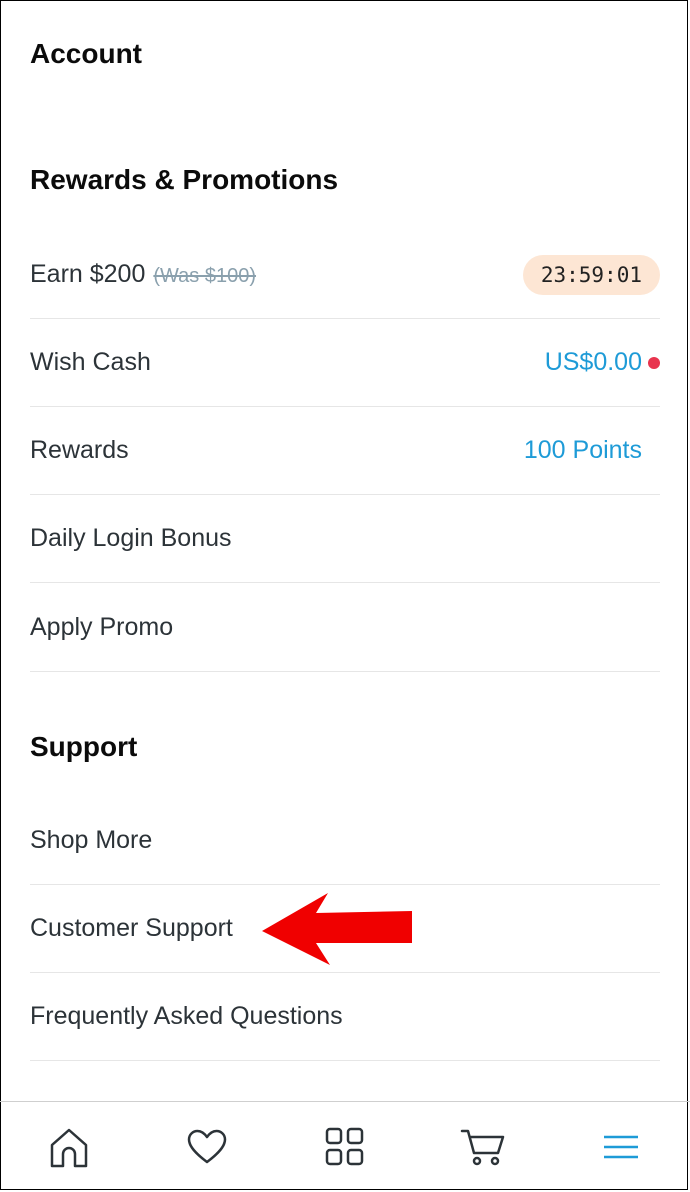  I want to click on apply-promo-row: Apply Promo, so click(345, 628).